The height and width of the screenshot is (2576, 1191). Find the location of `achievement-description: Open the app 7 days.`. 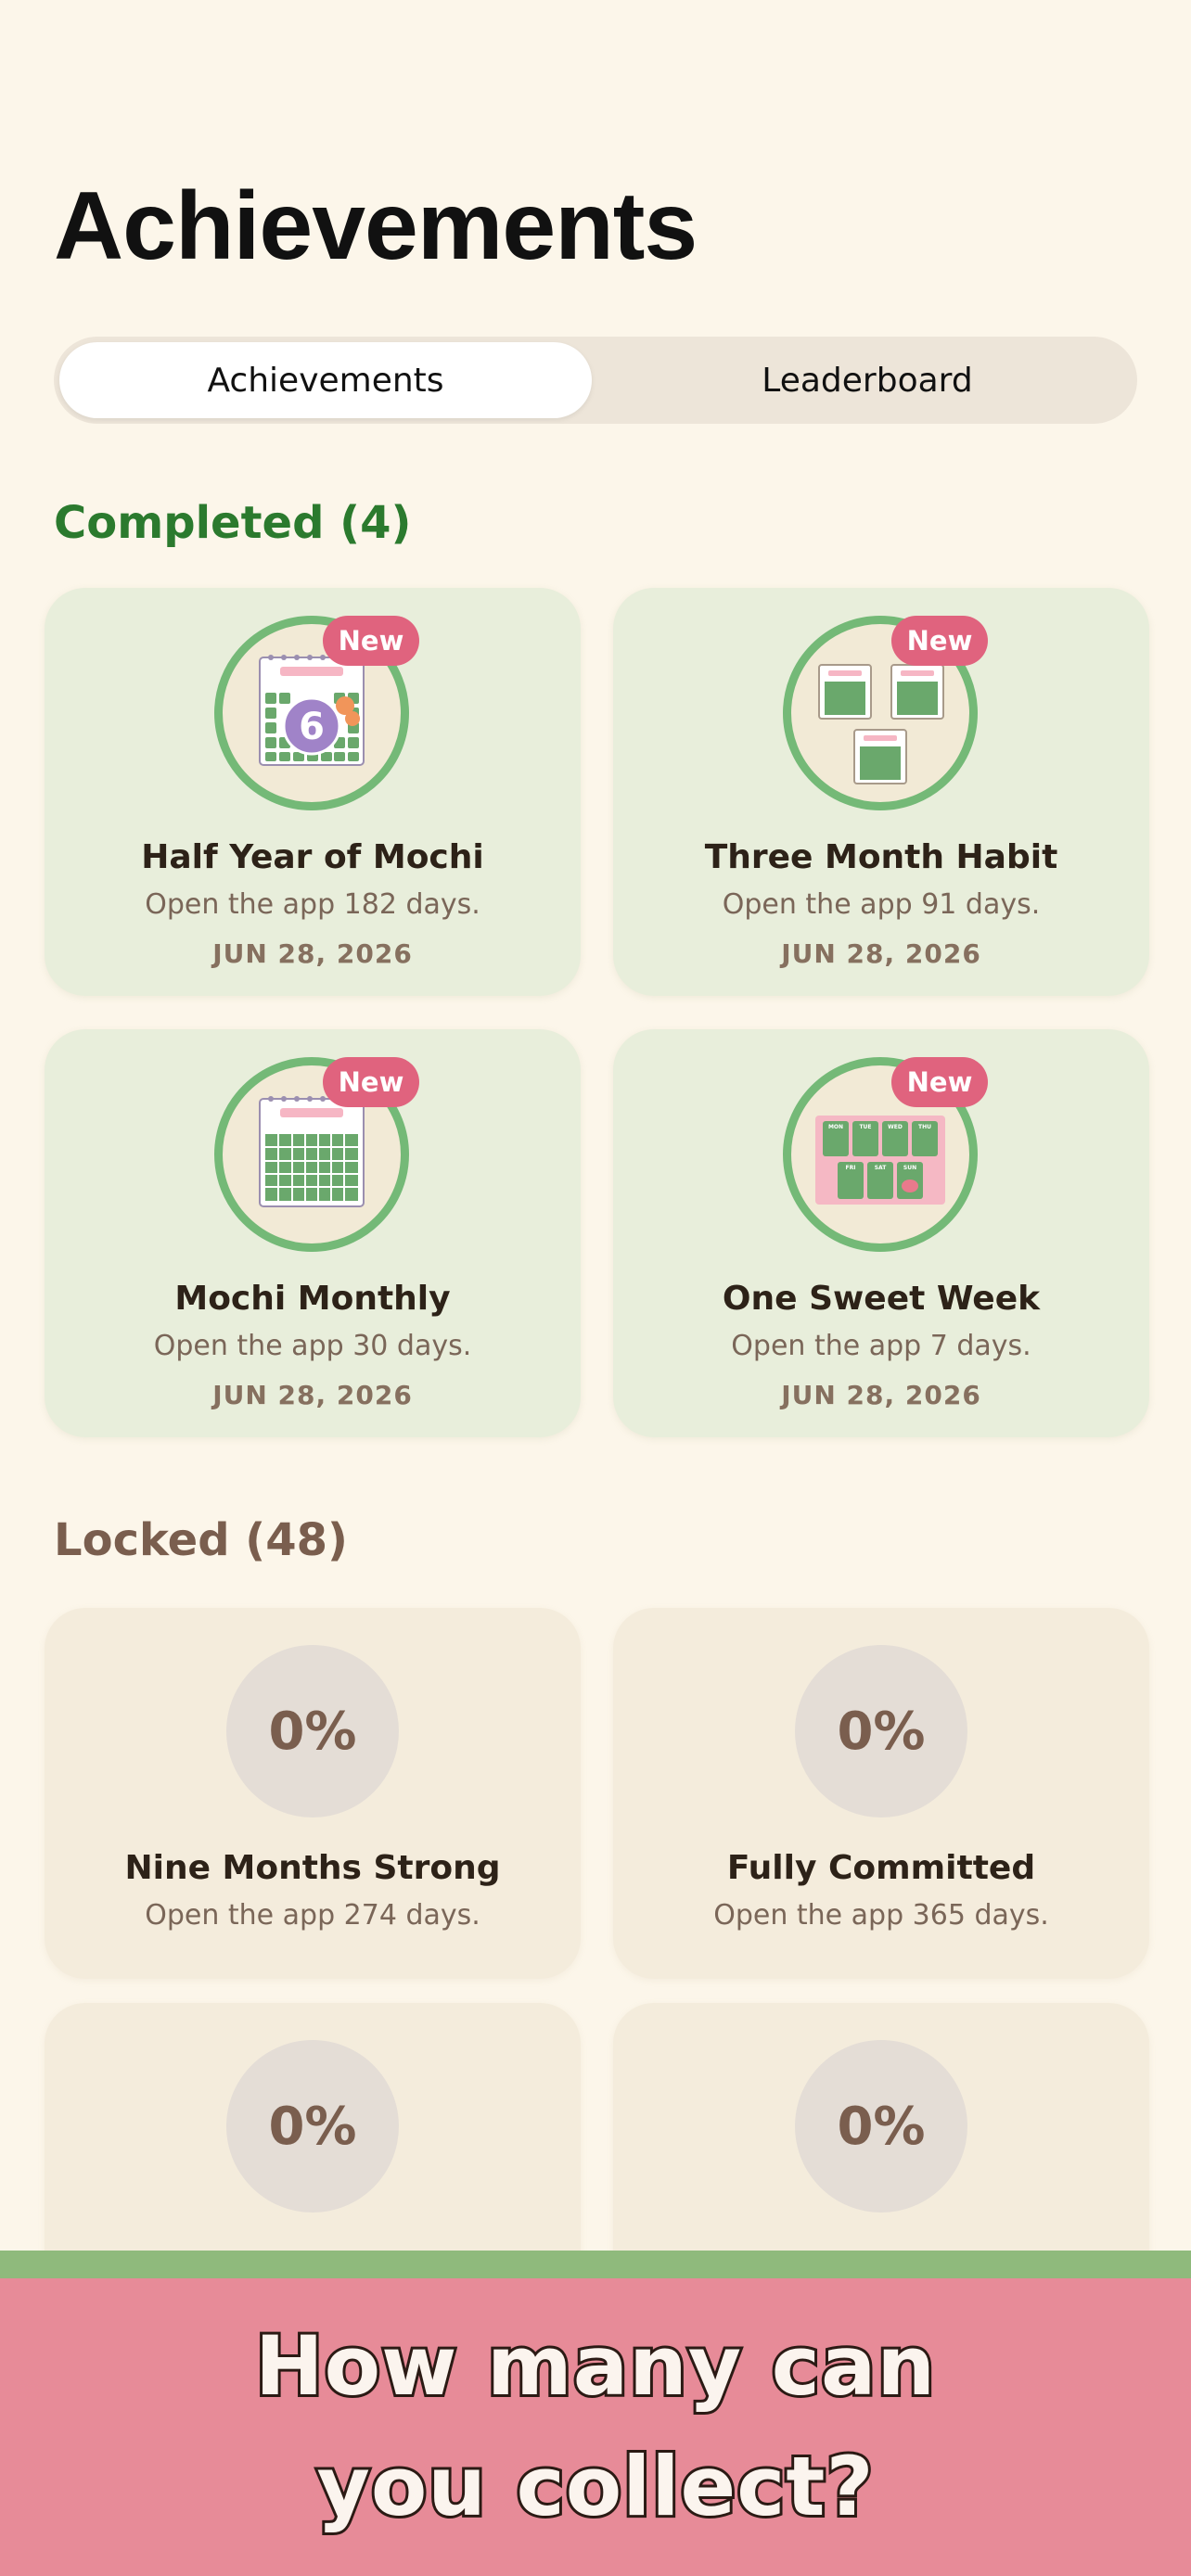

achievement-description: Open the app 7 days. is located at coordinates (881, 1346).